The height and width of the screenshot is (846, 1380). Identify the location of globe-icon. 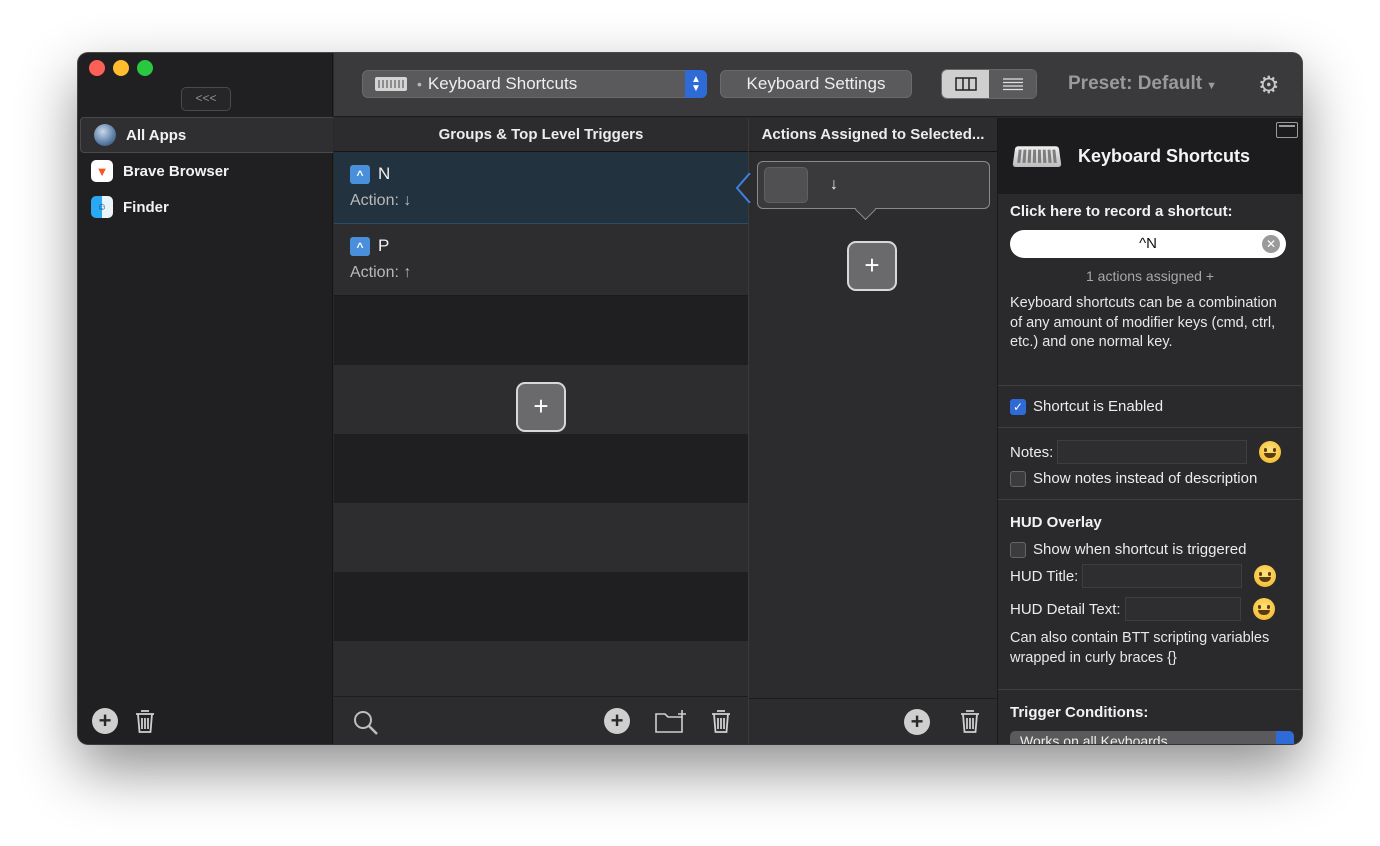
(105, 135).